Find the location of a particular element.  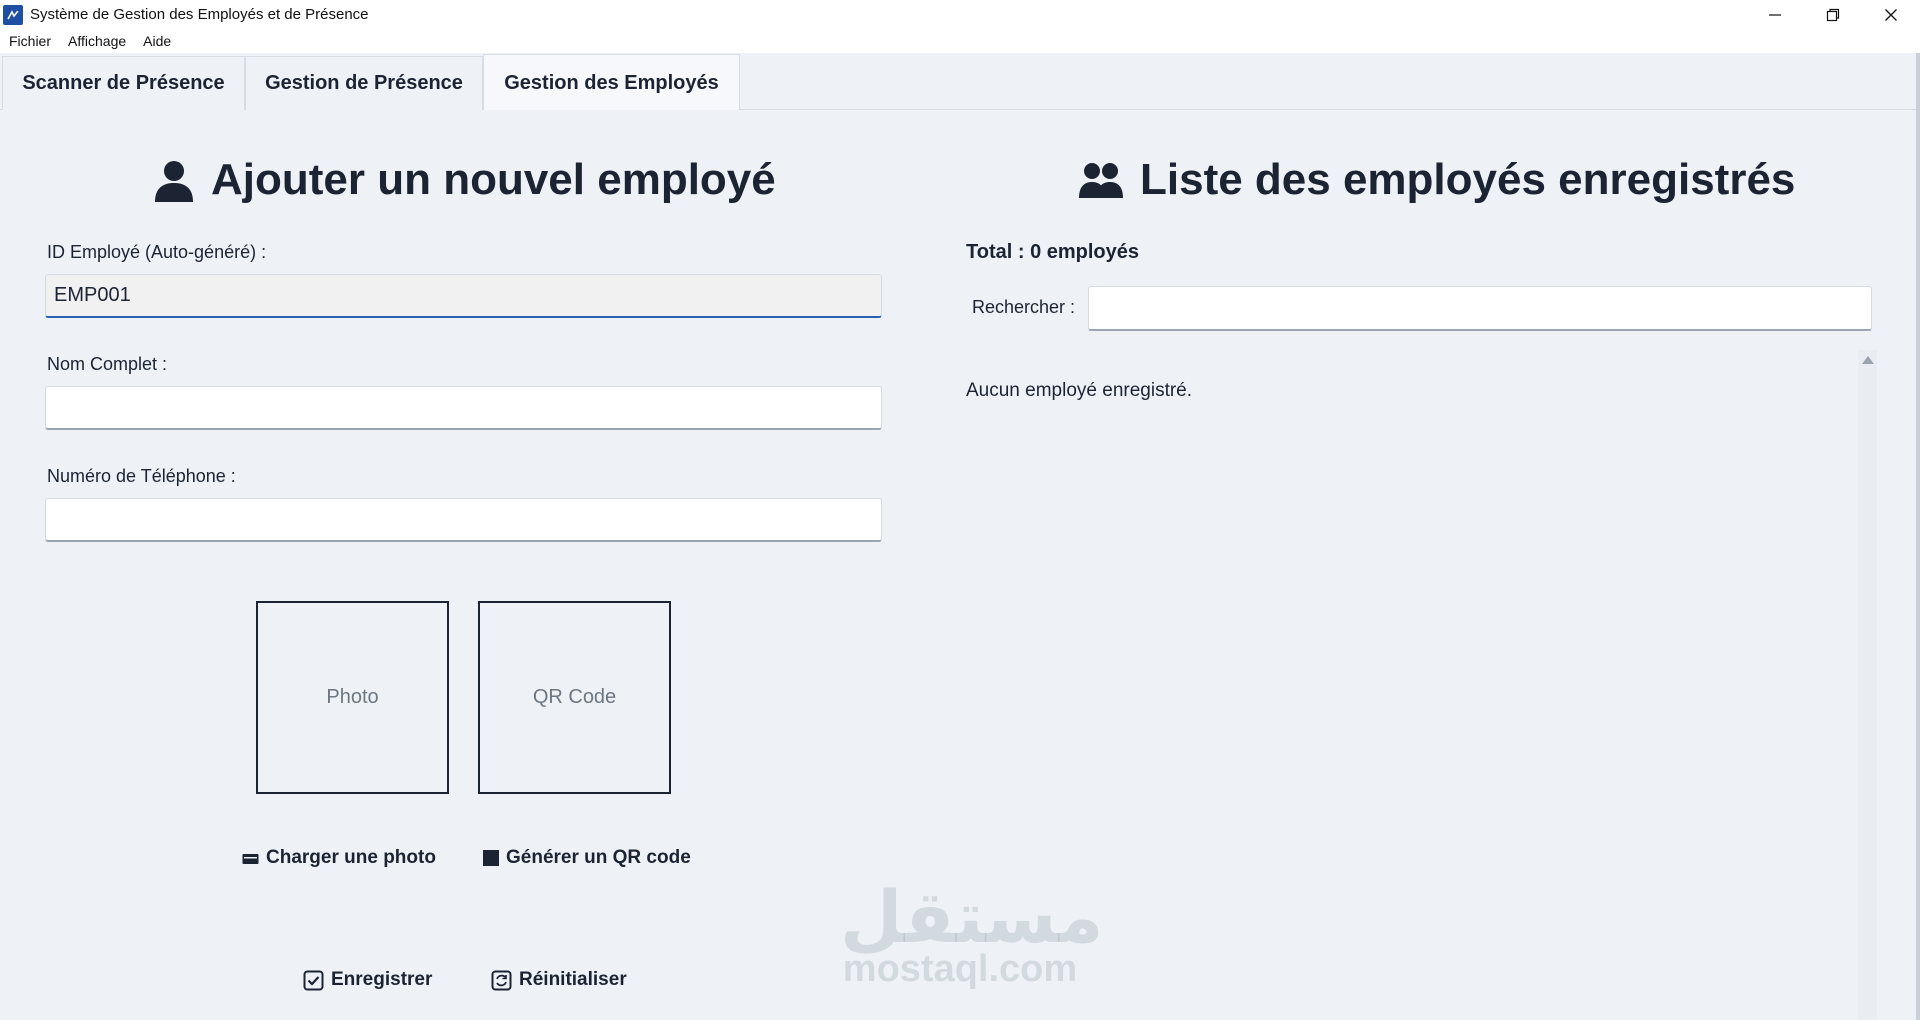

employee-id-field: EMP001 is located at coordinates (463, 296).